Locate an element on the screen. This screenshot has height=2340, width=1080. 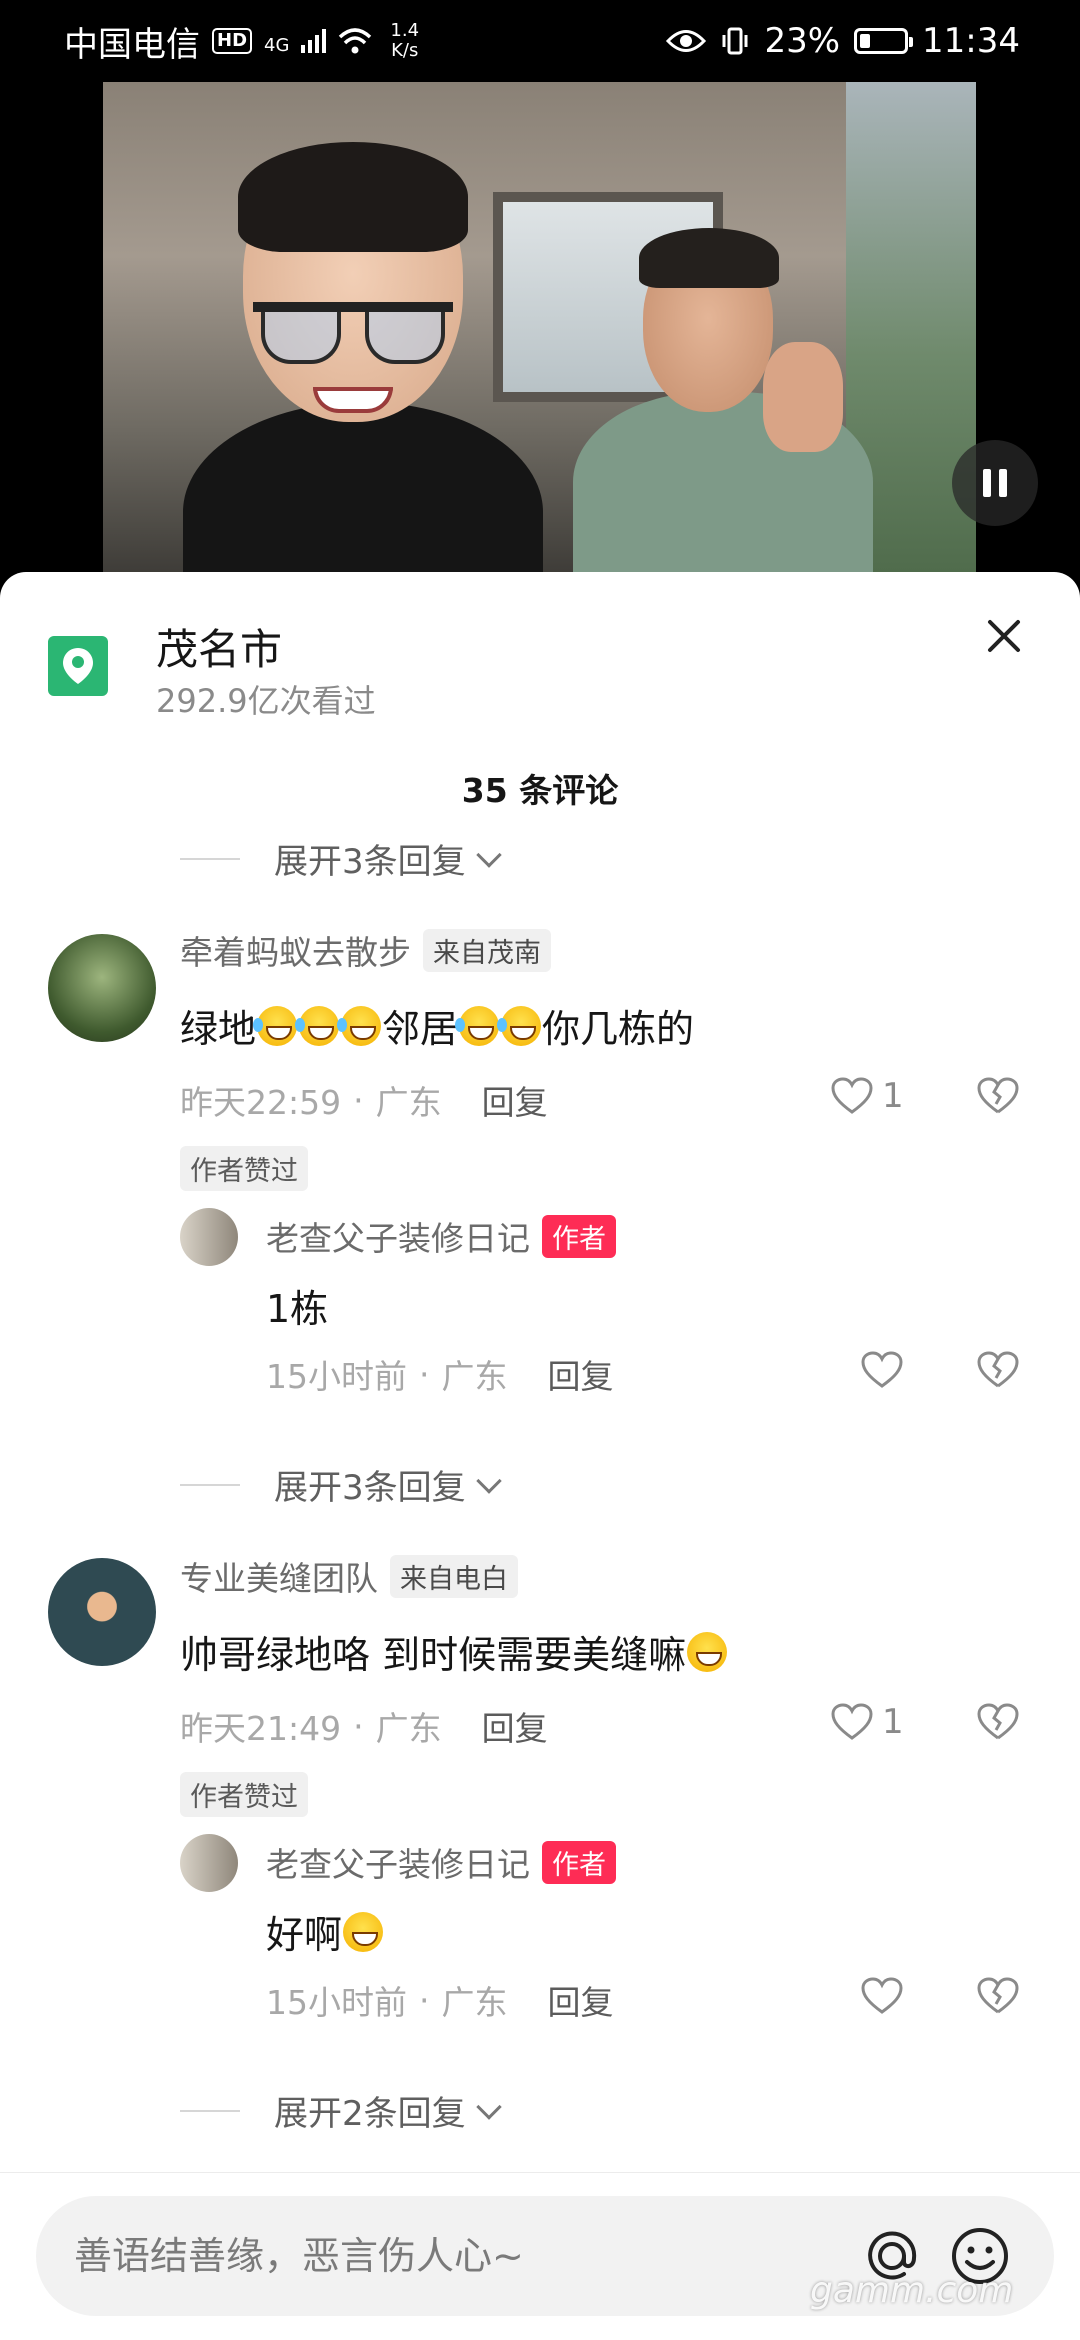
net-speed: 1.4 K/s is located at coordinates (404, 41).